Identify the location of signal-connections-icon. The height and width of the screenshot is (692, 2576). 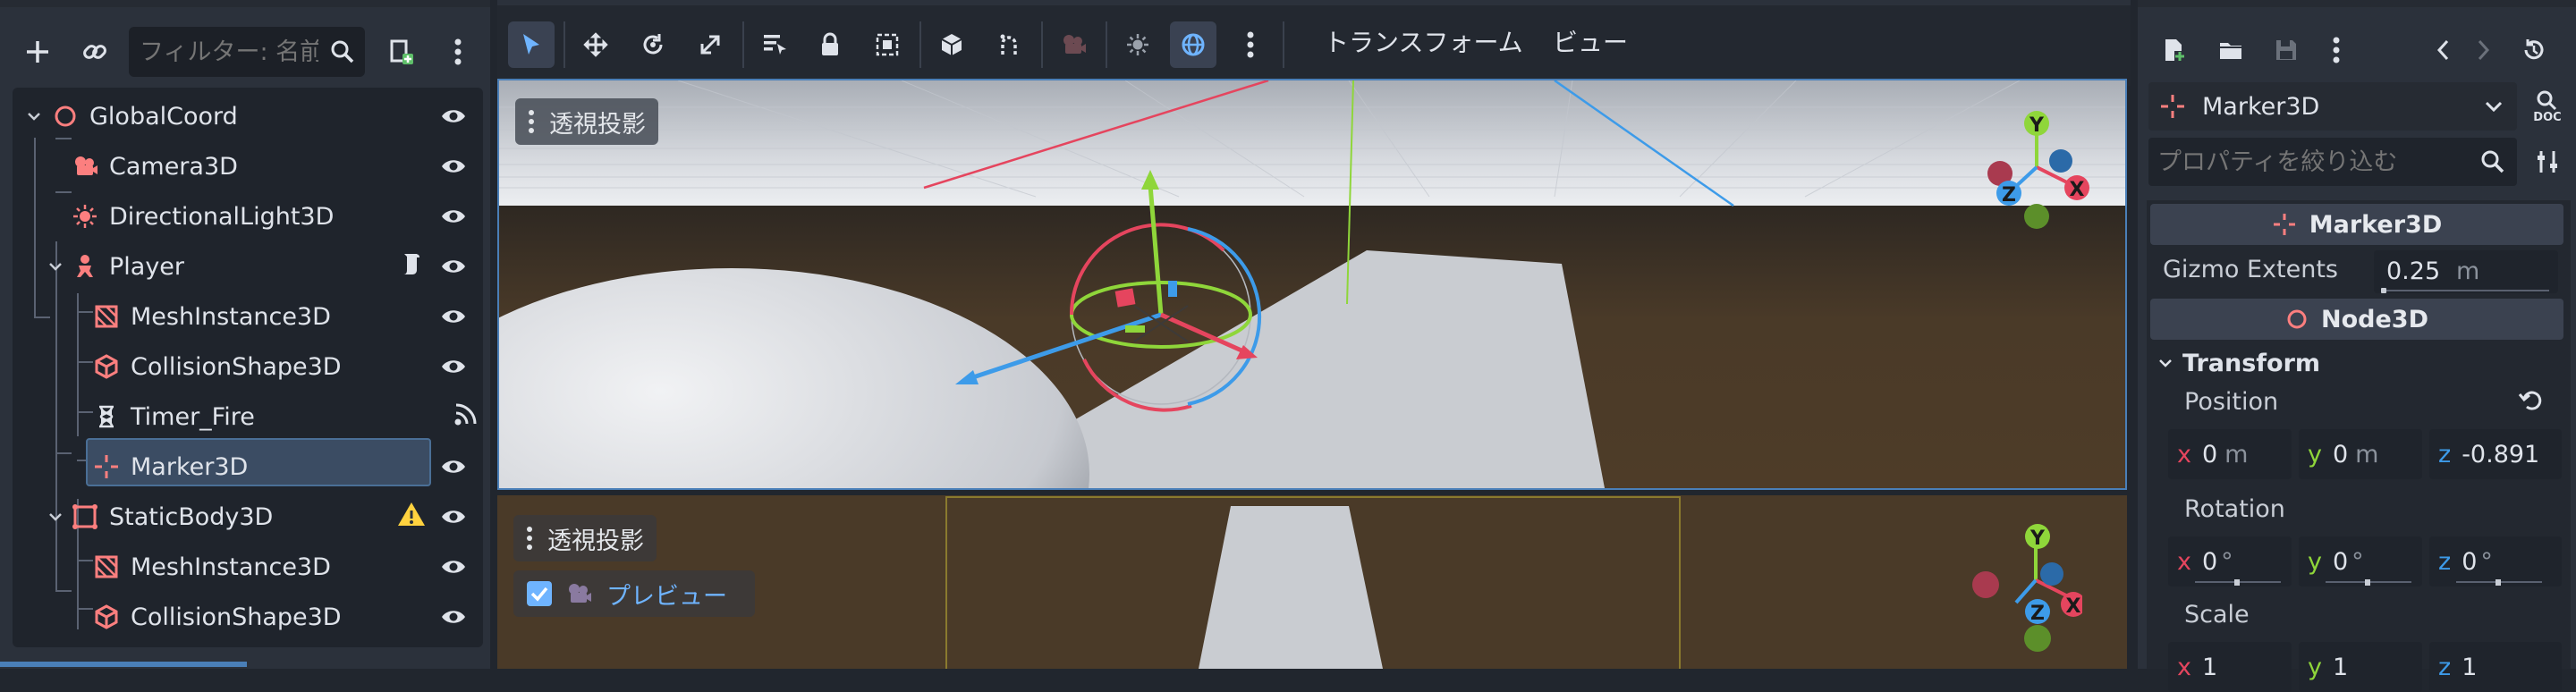
(466, 414).